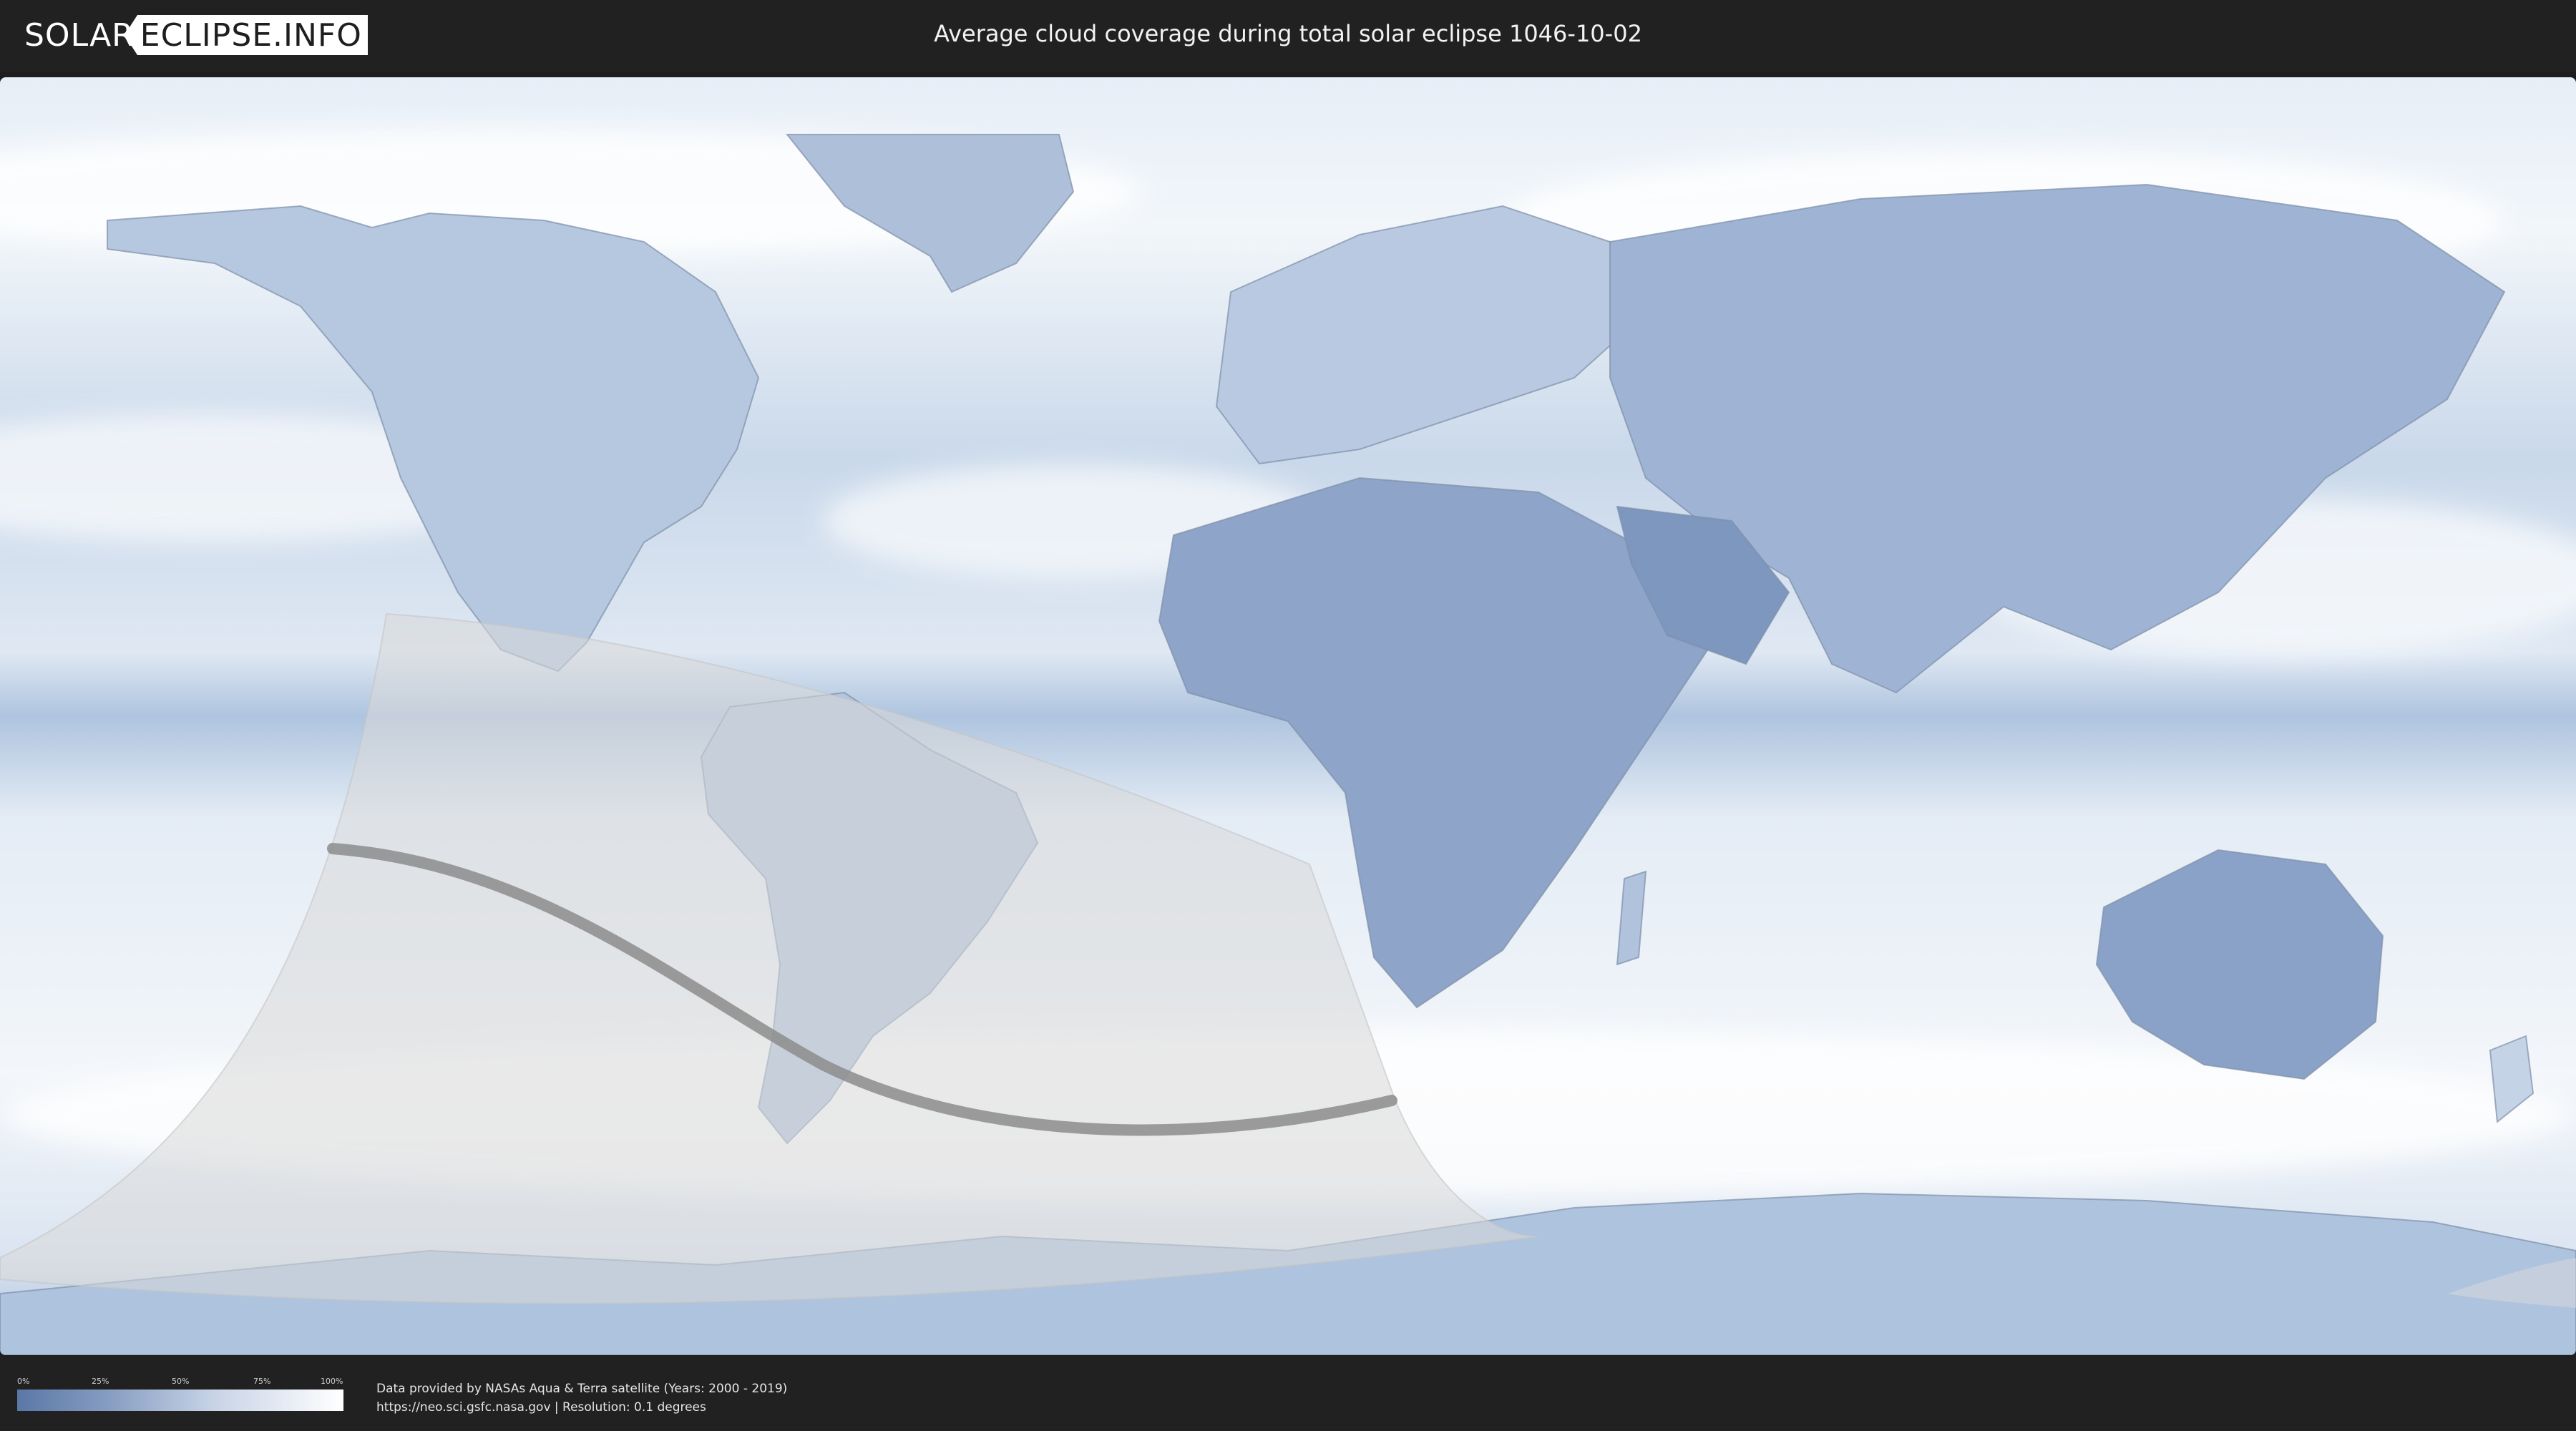 This screenshot has height=1431, width=2576. Describe the element at coordinates (262, 1382) in the screenshot. I see `legend-tick-75: 75%` at that location.